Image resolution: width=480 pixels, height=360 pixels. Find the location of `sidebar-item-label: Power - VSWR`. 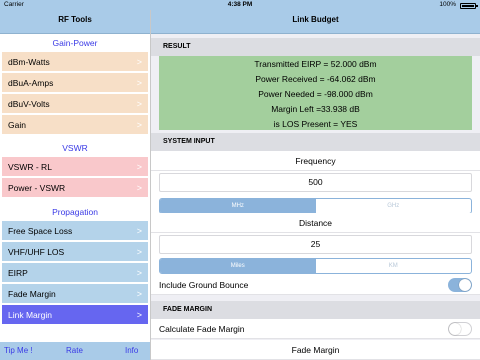

sidebar-item-label: Power - VSWR is located at coordinates (37, 188).